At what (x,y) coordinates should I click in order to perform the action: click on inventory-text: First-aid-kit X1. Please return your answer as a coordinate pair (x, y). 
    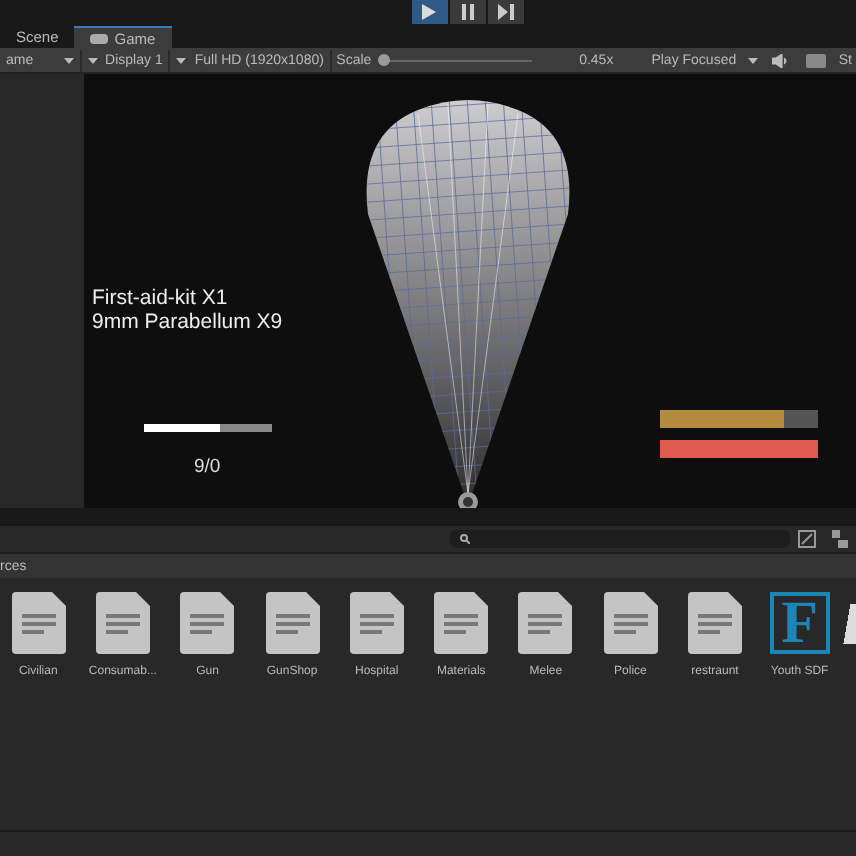
    Looking at the image, I should click on (161, 298).